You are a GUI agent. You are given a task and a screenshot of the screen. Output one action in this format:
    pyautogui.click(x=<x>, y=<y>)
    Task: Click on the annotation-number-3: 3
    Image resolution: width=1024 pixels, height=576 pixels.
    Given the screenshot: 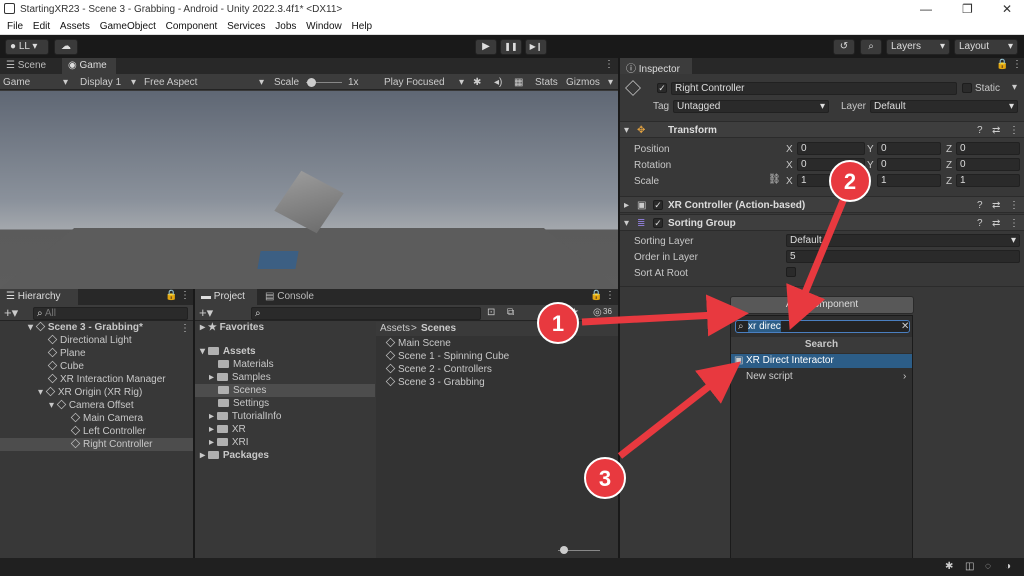 What is the action you would take?
    pyautogui.click(x=605, y=478)
    